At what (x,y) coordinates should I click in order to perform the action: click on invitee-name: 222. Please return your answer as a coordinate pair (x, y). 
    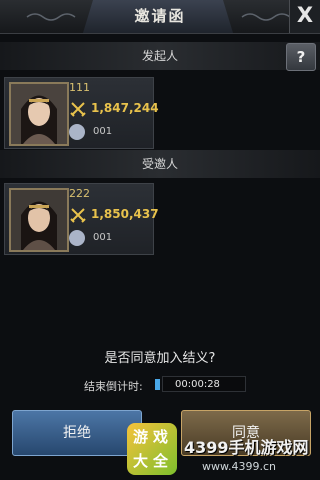
    Looking at the image, I should click on (79, 193).